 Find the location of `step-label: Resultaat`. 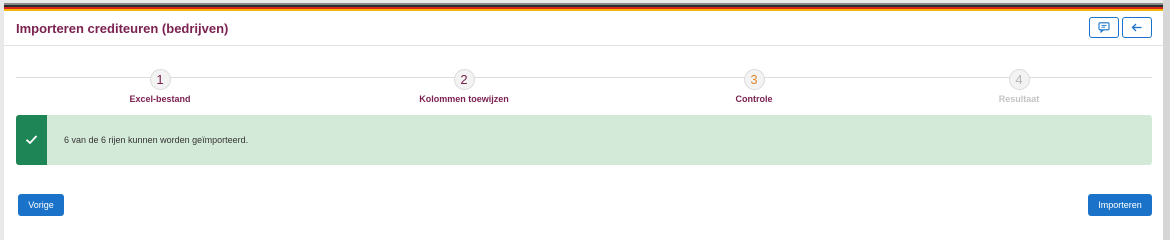

step-label: Resultaat is located at coordinates (1019, 99).